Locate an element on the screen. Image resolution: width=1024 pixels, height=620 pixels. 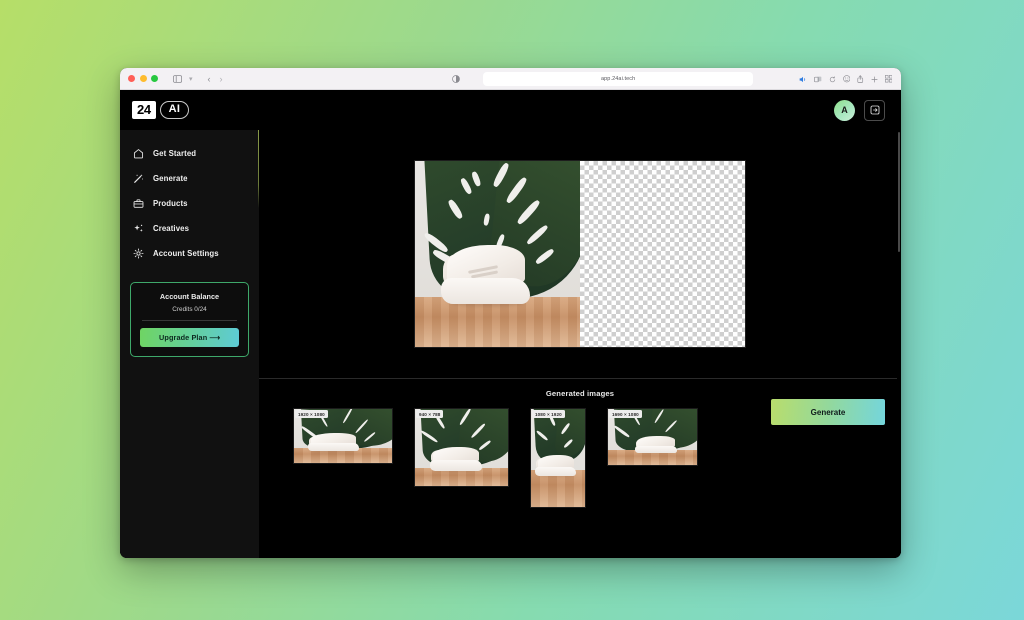
avatar: A is located at coordinates (844, 110).